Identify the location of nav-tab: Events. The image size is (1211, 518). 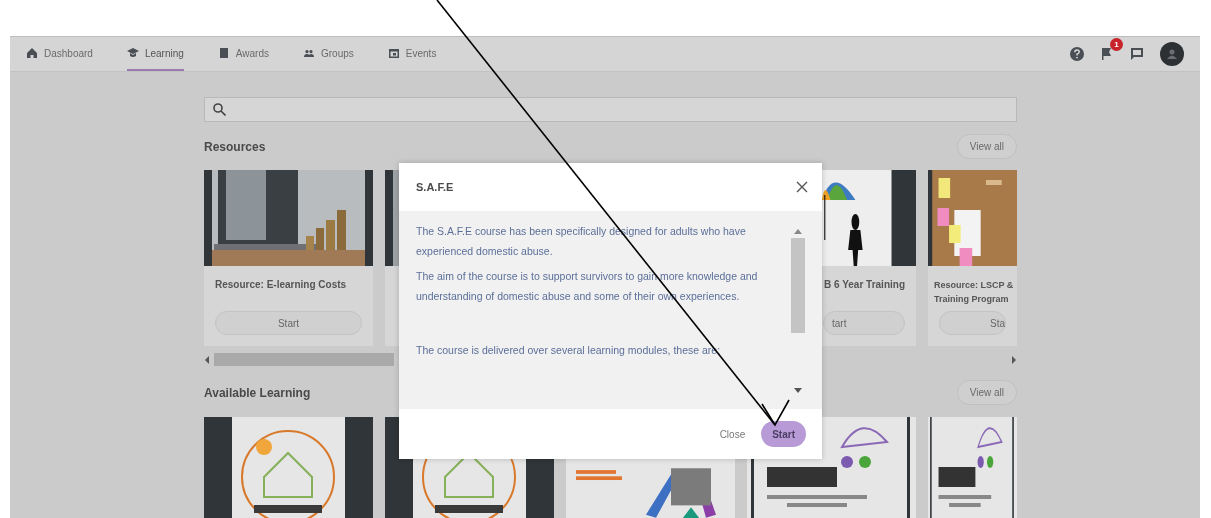
(412, 54).